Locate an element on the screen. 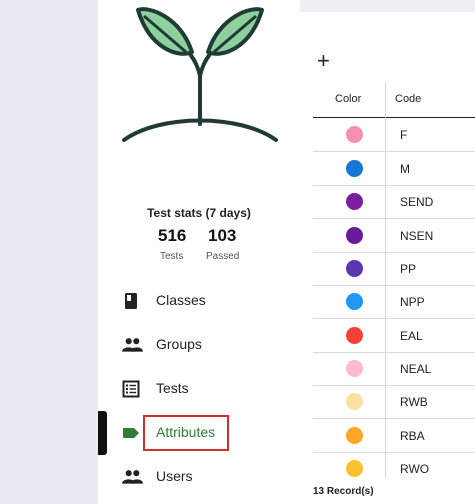 The image size is (475, 504). code-cell: M is located at coordinates (405, 169).